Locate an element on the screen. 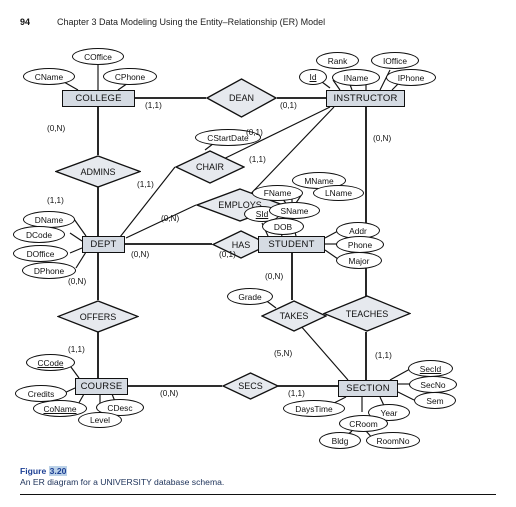 This screenshot has width=516, height=507. entity-section: SECTION is located at coordinates (368, 388).